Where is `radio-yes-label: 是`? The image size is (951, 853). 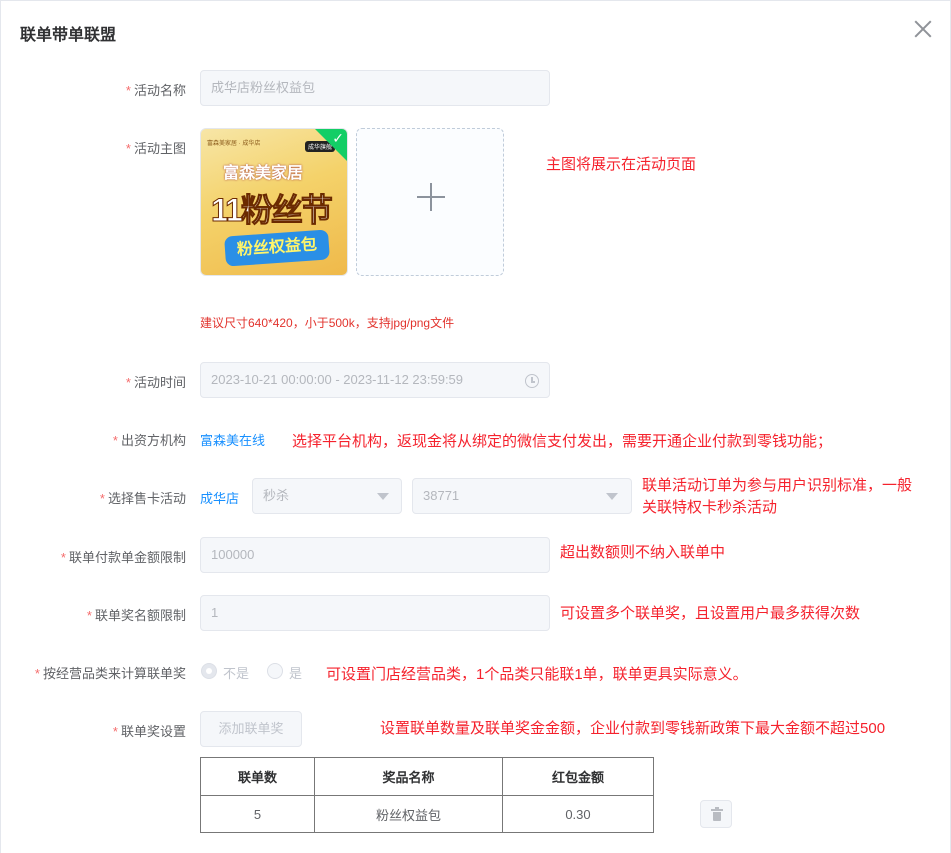
radio-yes-label: 是 is located at coordinates (296, 673).